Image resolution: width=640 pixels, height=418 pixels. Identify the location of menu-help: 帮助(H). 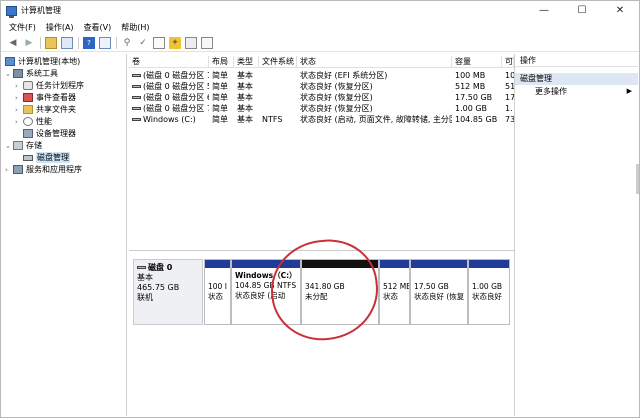
(135, 27).